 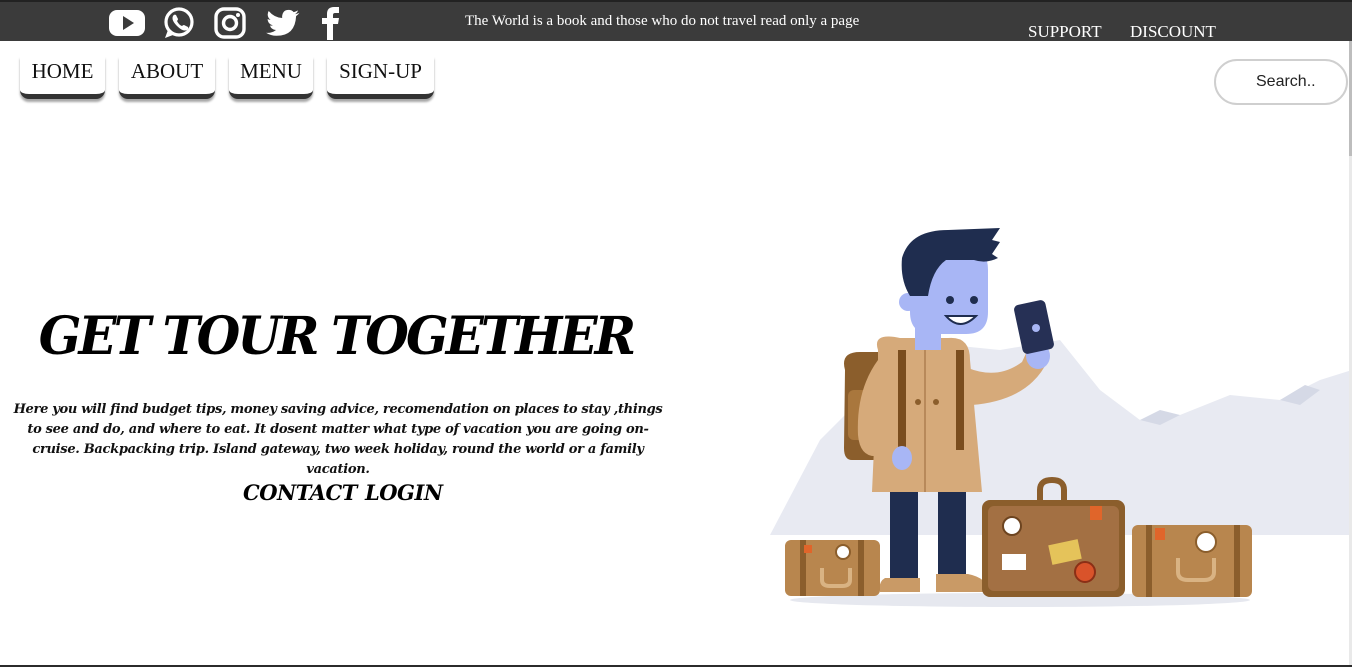 I want to click on instagram-icon, so click(x=230, y=23).